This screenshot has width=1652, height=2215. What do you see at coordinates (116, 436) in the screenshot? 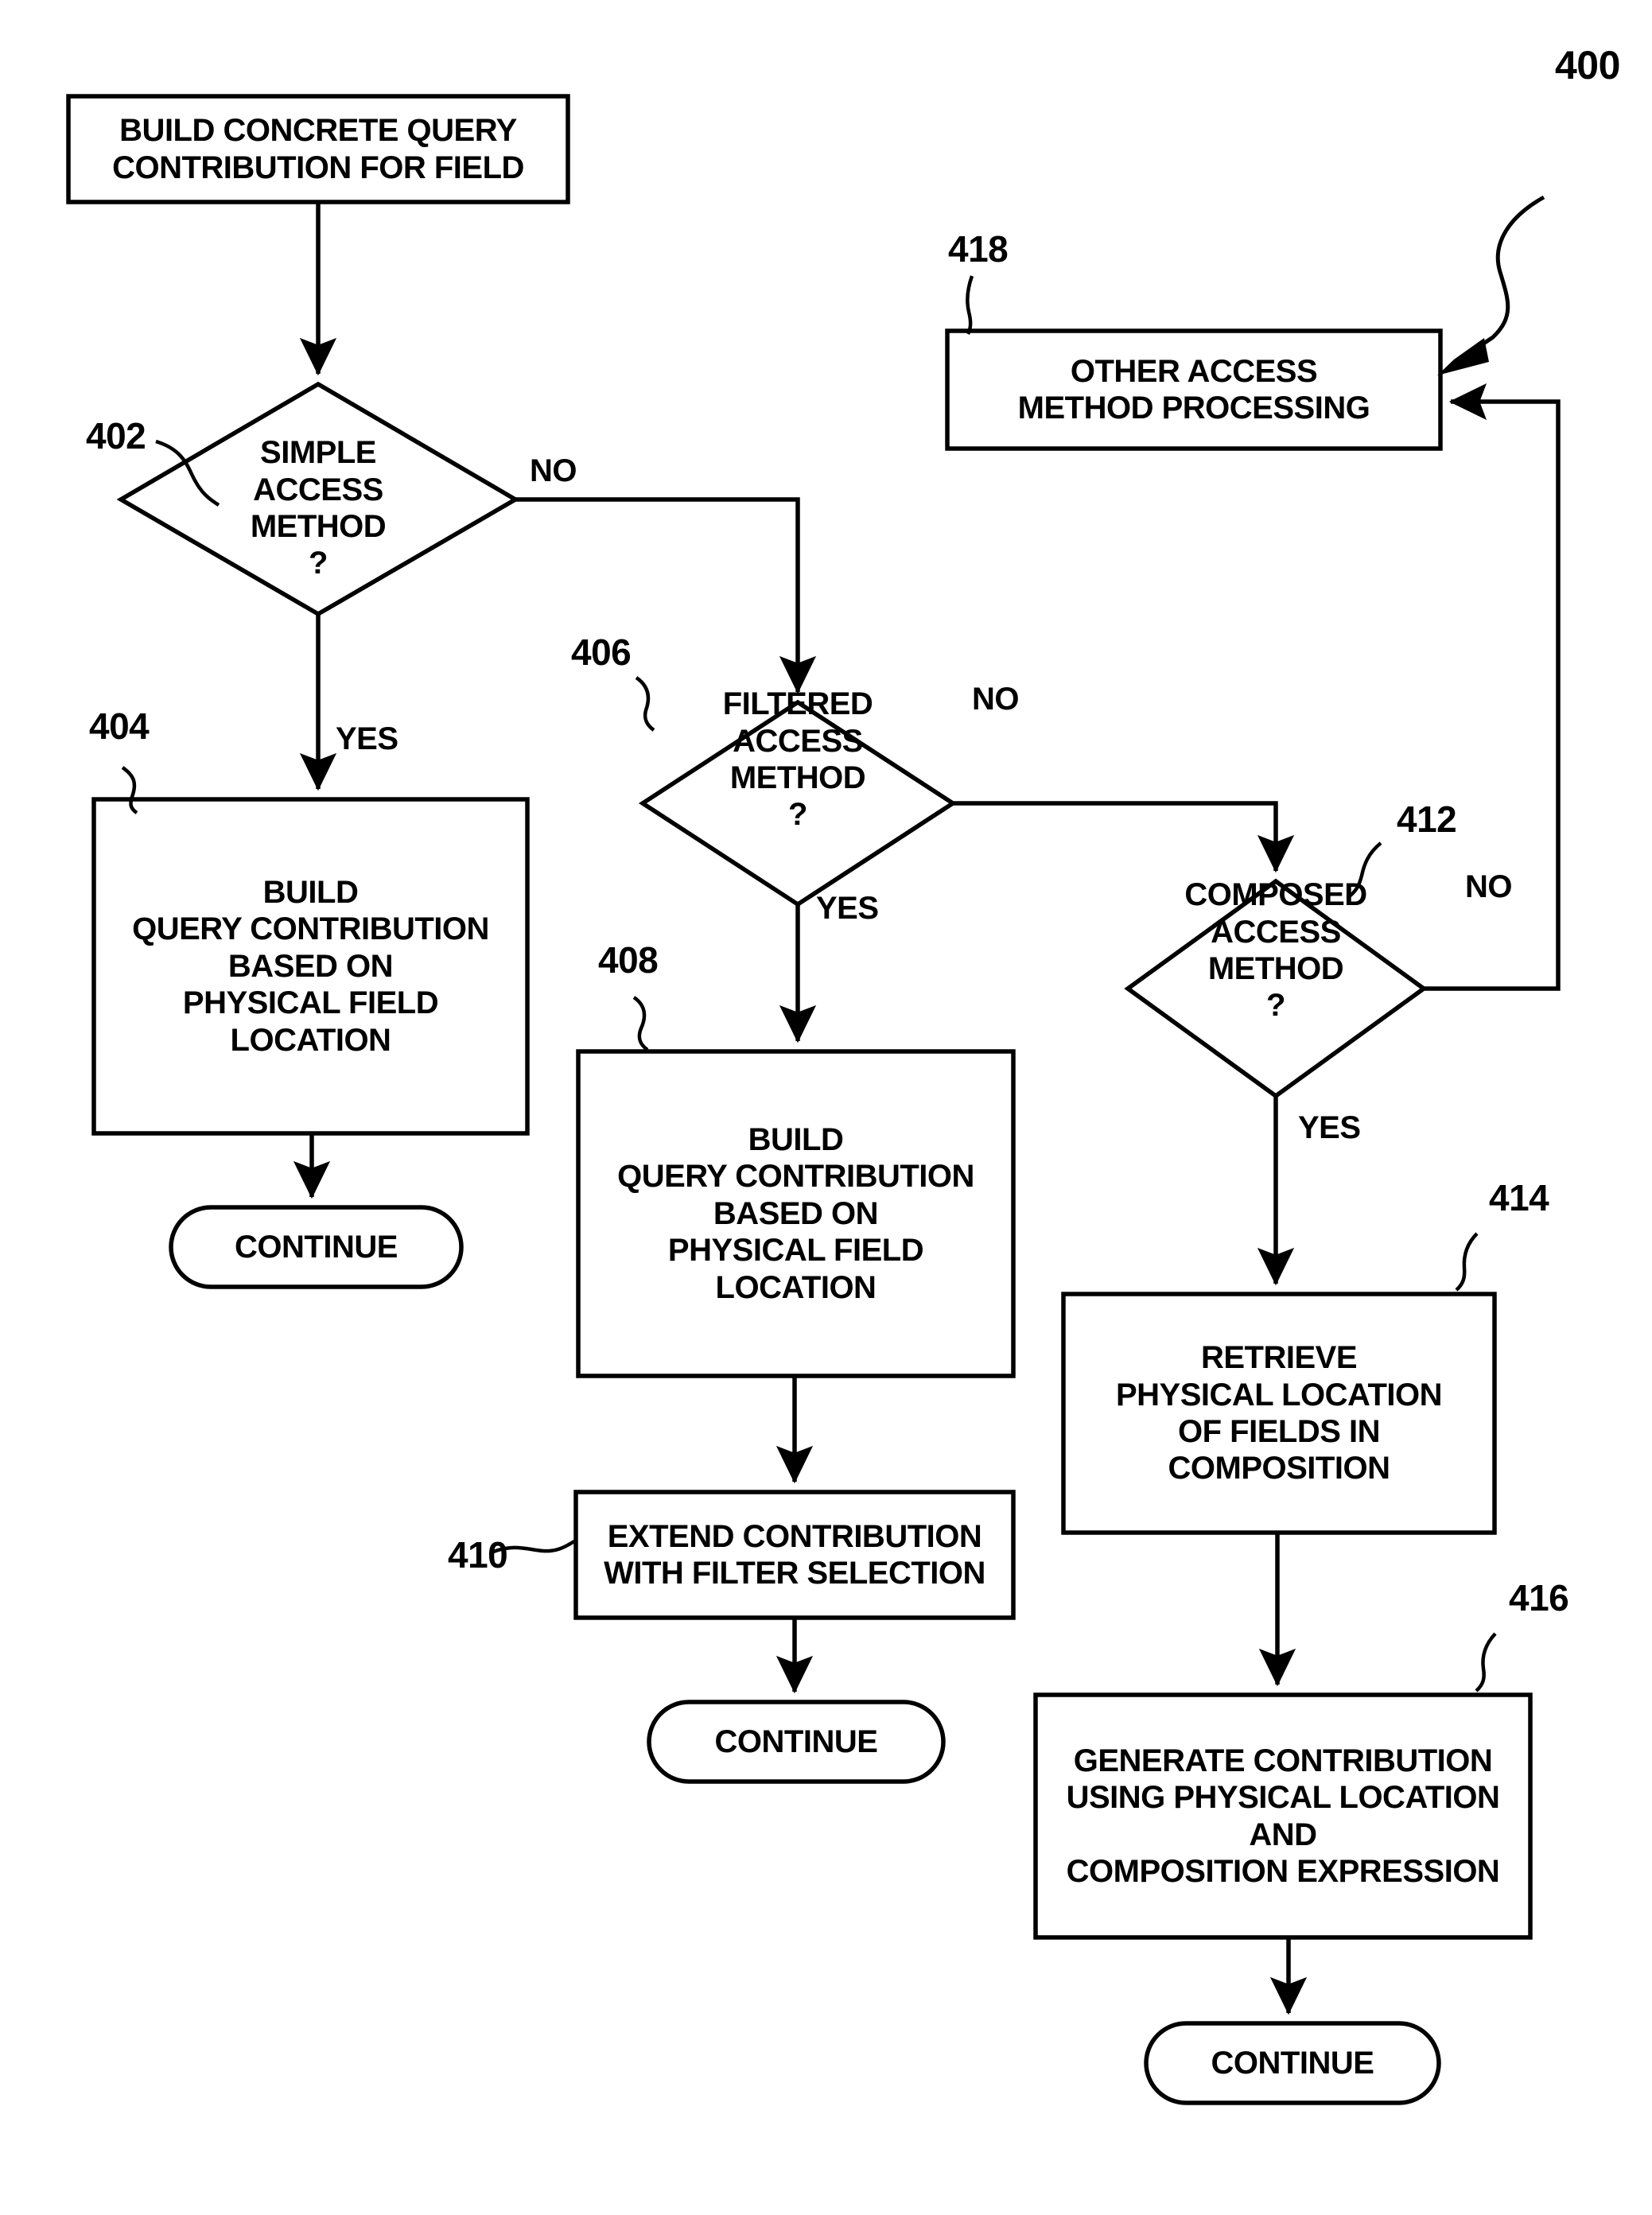
I see `ref-number-402: 402` at bounding box center [116, 436].